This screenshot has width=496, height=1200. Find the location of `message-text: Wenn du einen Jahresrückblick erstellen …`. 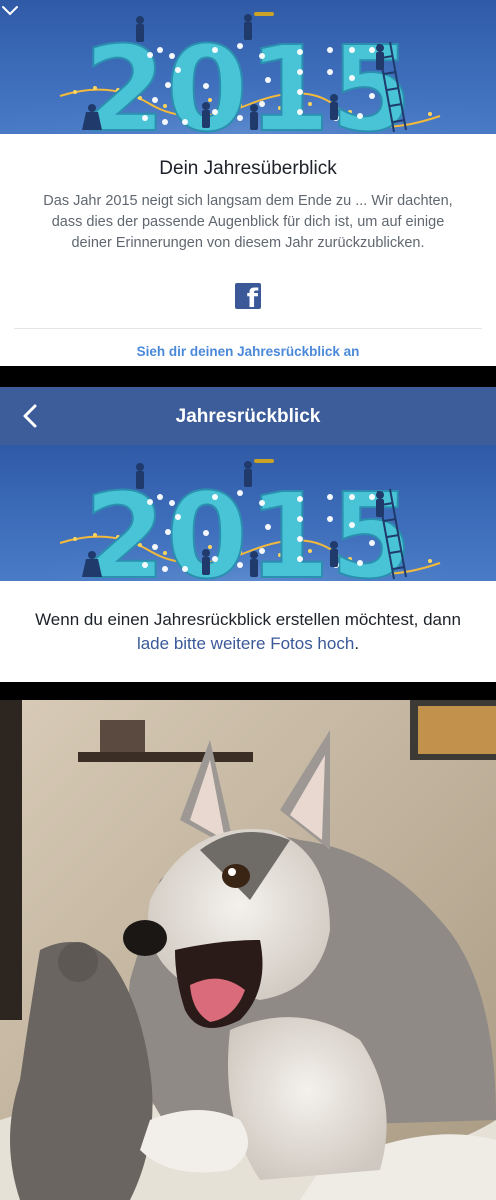

message-text: Wenn du einen Jahresrückblick erstellen … is located at coordinates (248, 619).